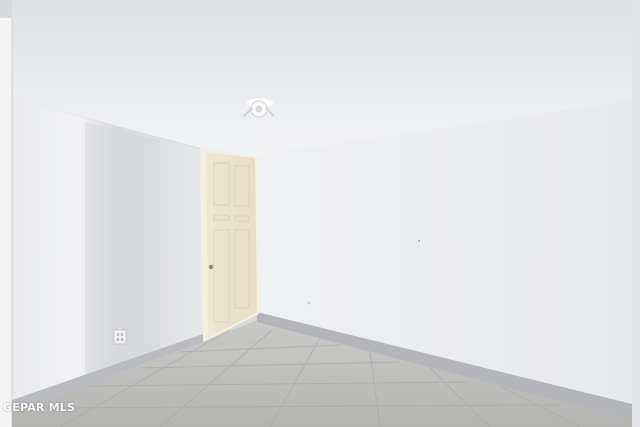  What do you see at coordinates (122, 256) in the screenshot?
I see `left-wall-shadow` at bounding box center [122, 256].